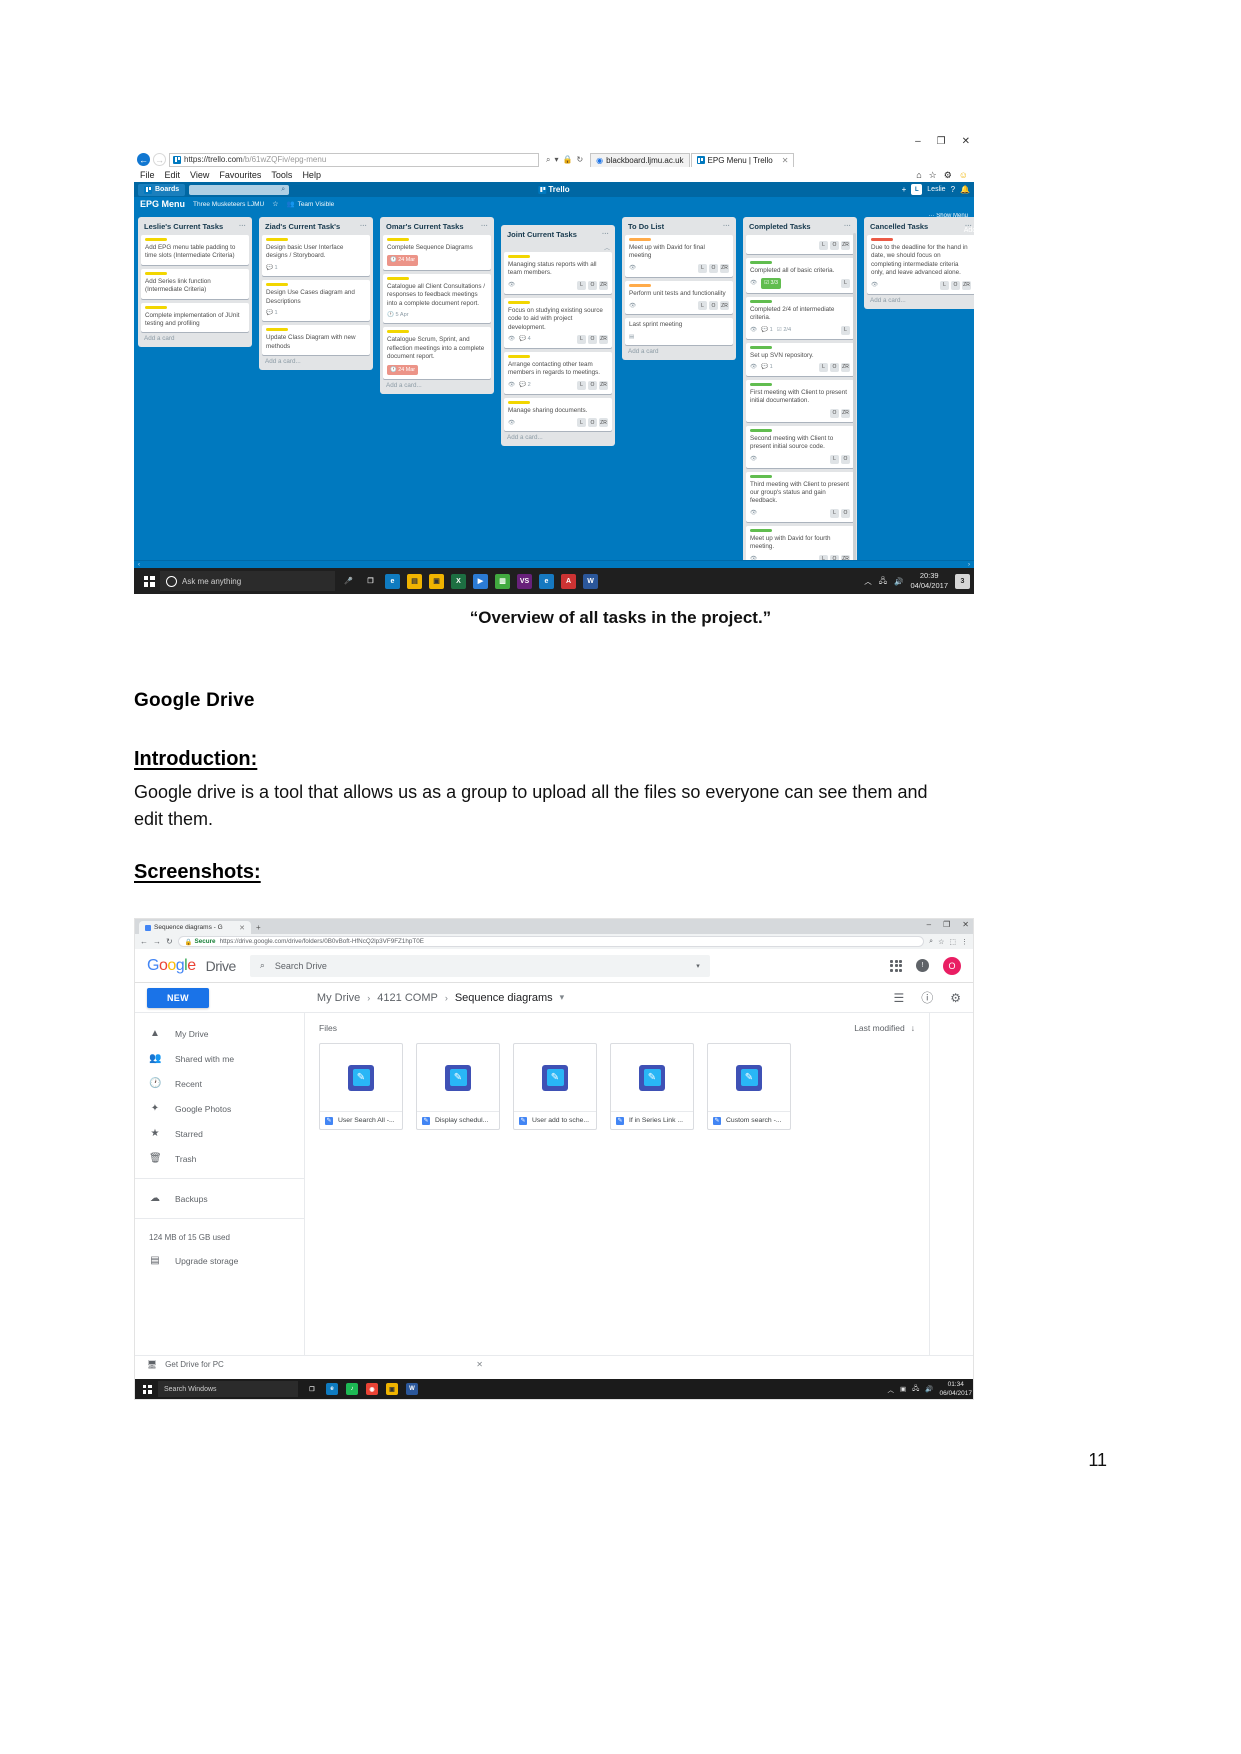 The image size is (1241, 1754). What do you see at coordinates (258, 928) in the screenshot?
I see `new-tab-button: +` at bounding box center [258, 928].